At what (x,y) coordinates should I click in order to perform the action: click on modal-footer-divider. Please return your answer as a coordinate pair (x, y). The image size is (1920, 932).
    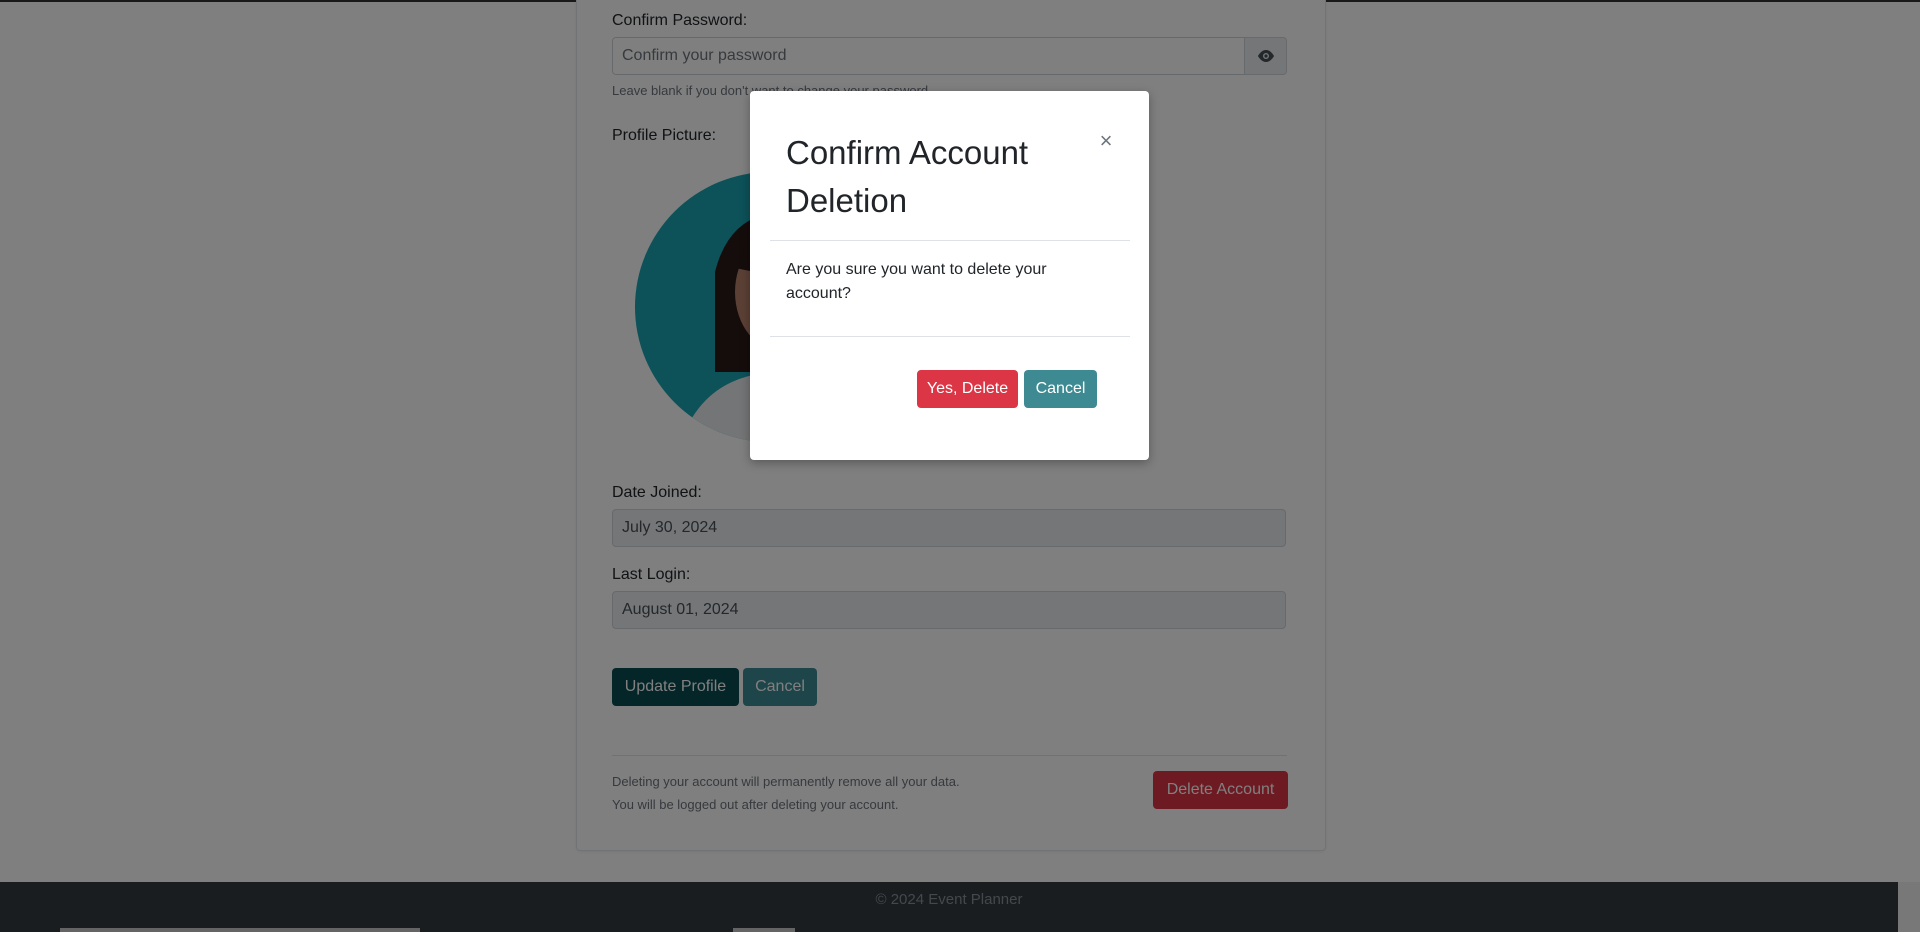
    Looking at the image, I should click on (950, 336).